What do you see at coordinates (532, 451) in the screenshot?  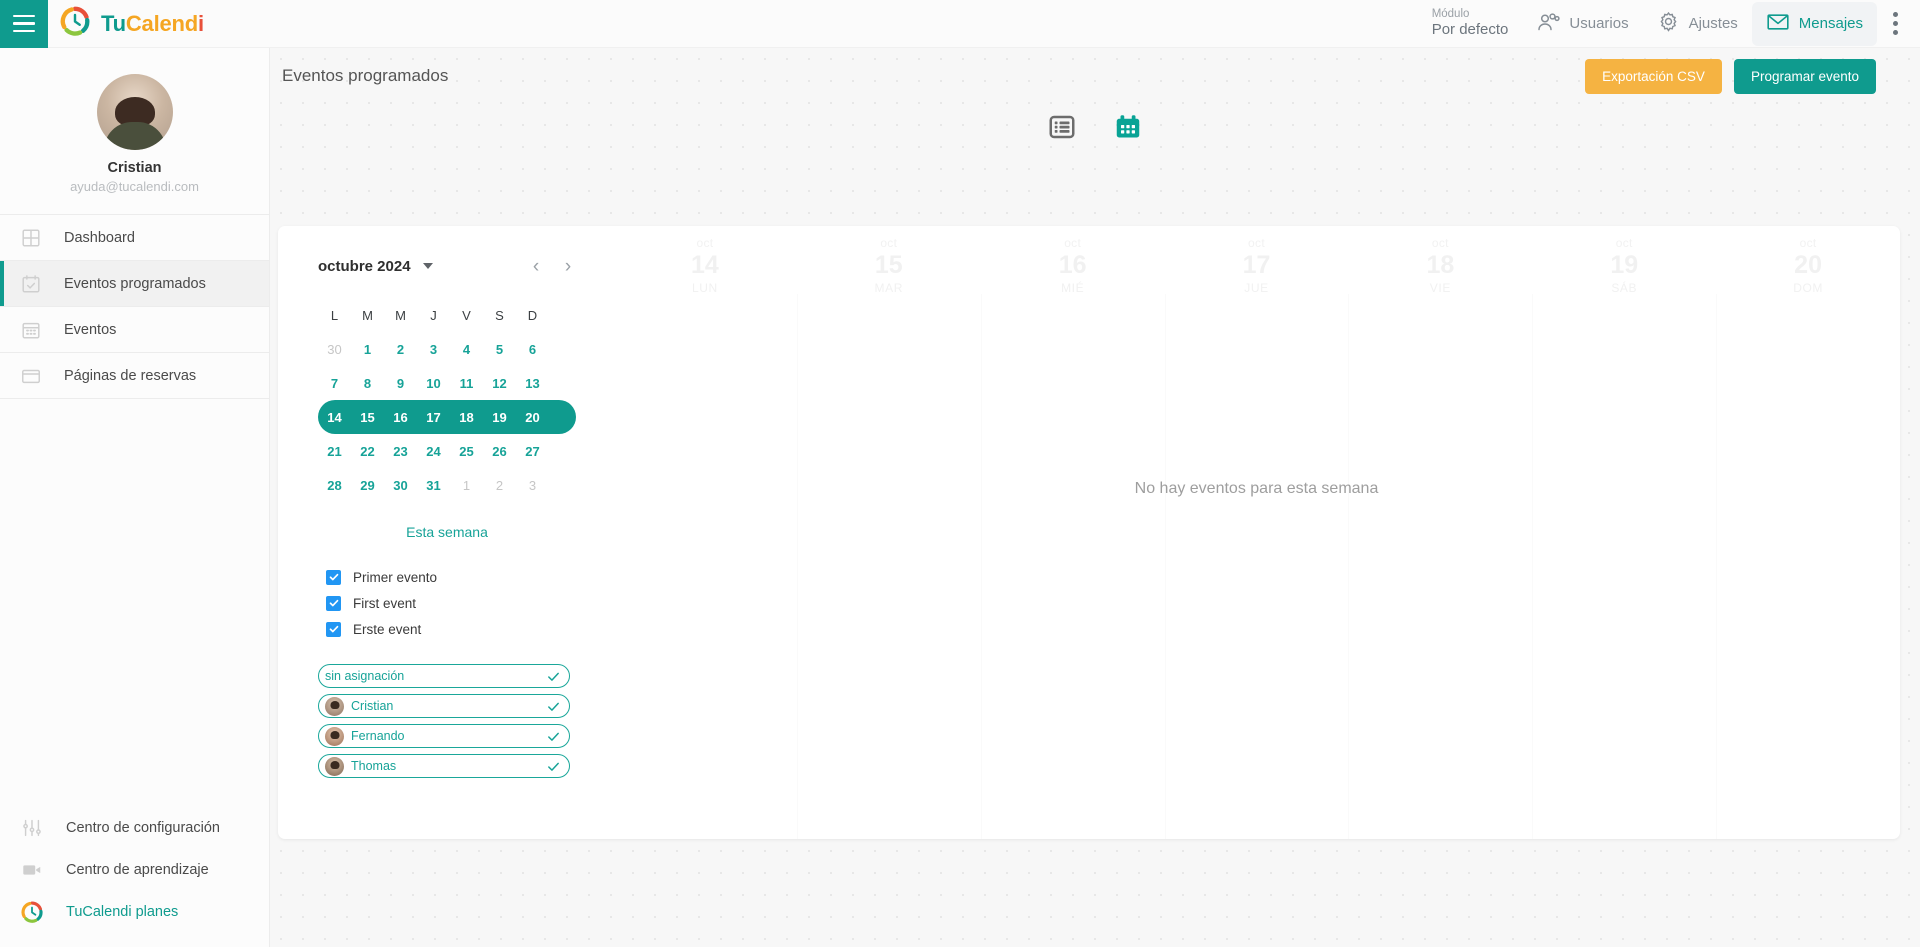 I see `day-cell: 27` at bounding box center [532, 451].